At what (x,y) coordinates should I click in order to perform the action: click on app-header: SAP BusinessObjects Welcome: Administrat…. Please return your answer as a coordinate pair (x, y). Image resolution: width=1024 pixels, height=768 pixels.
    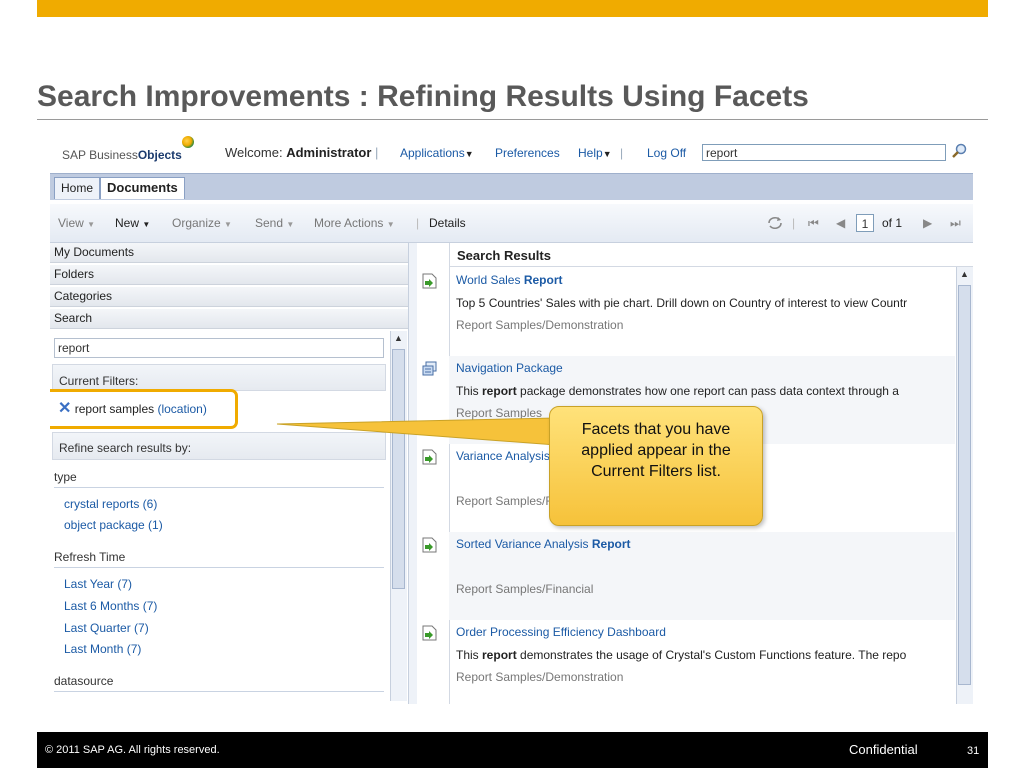
    Looking at the image, I should click on (511, 150).